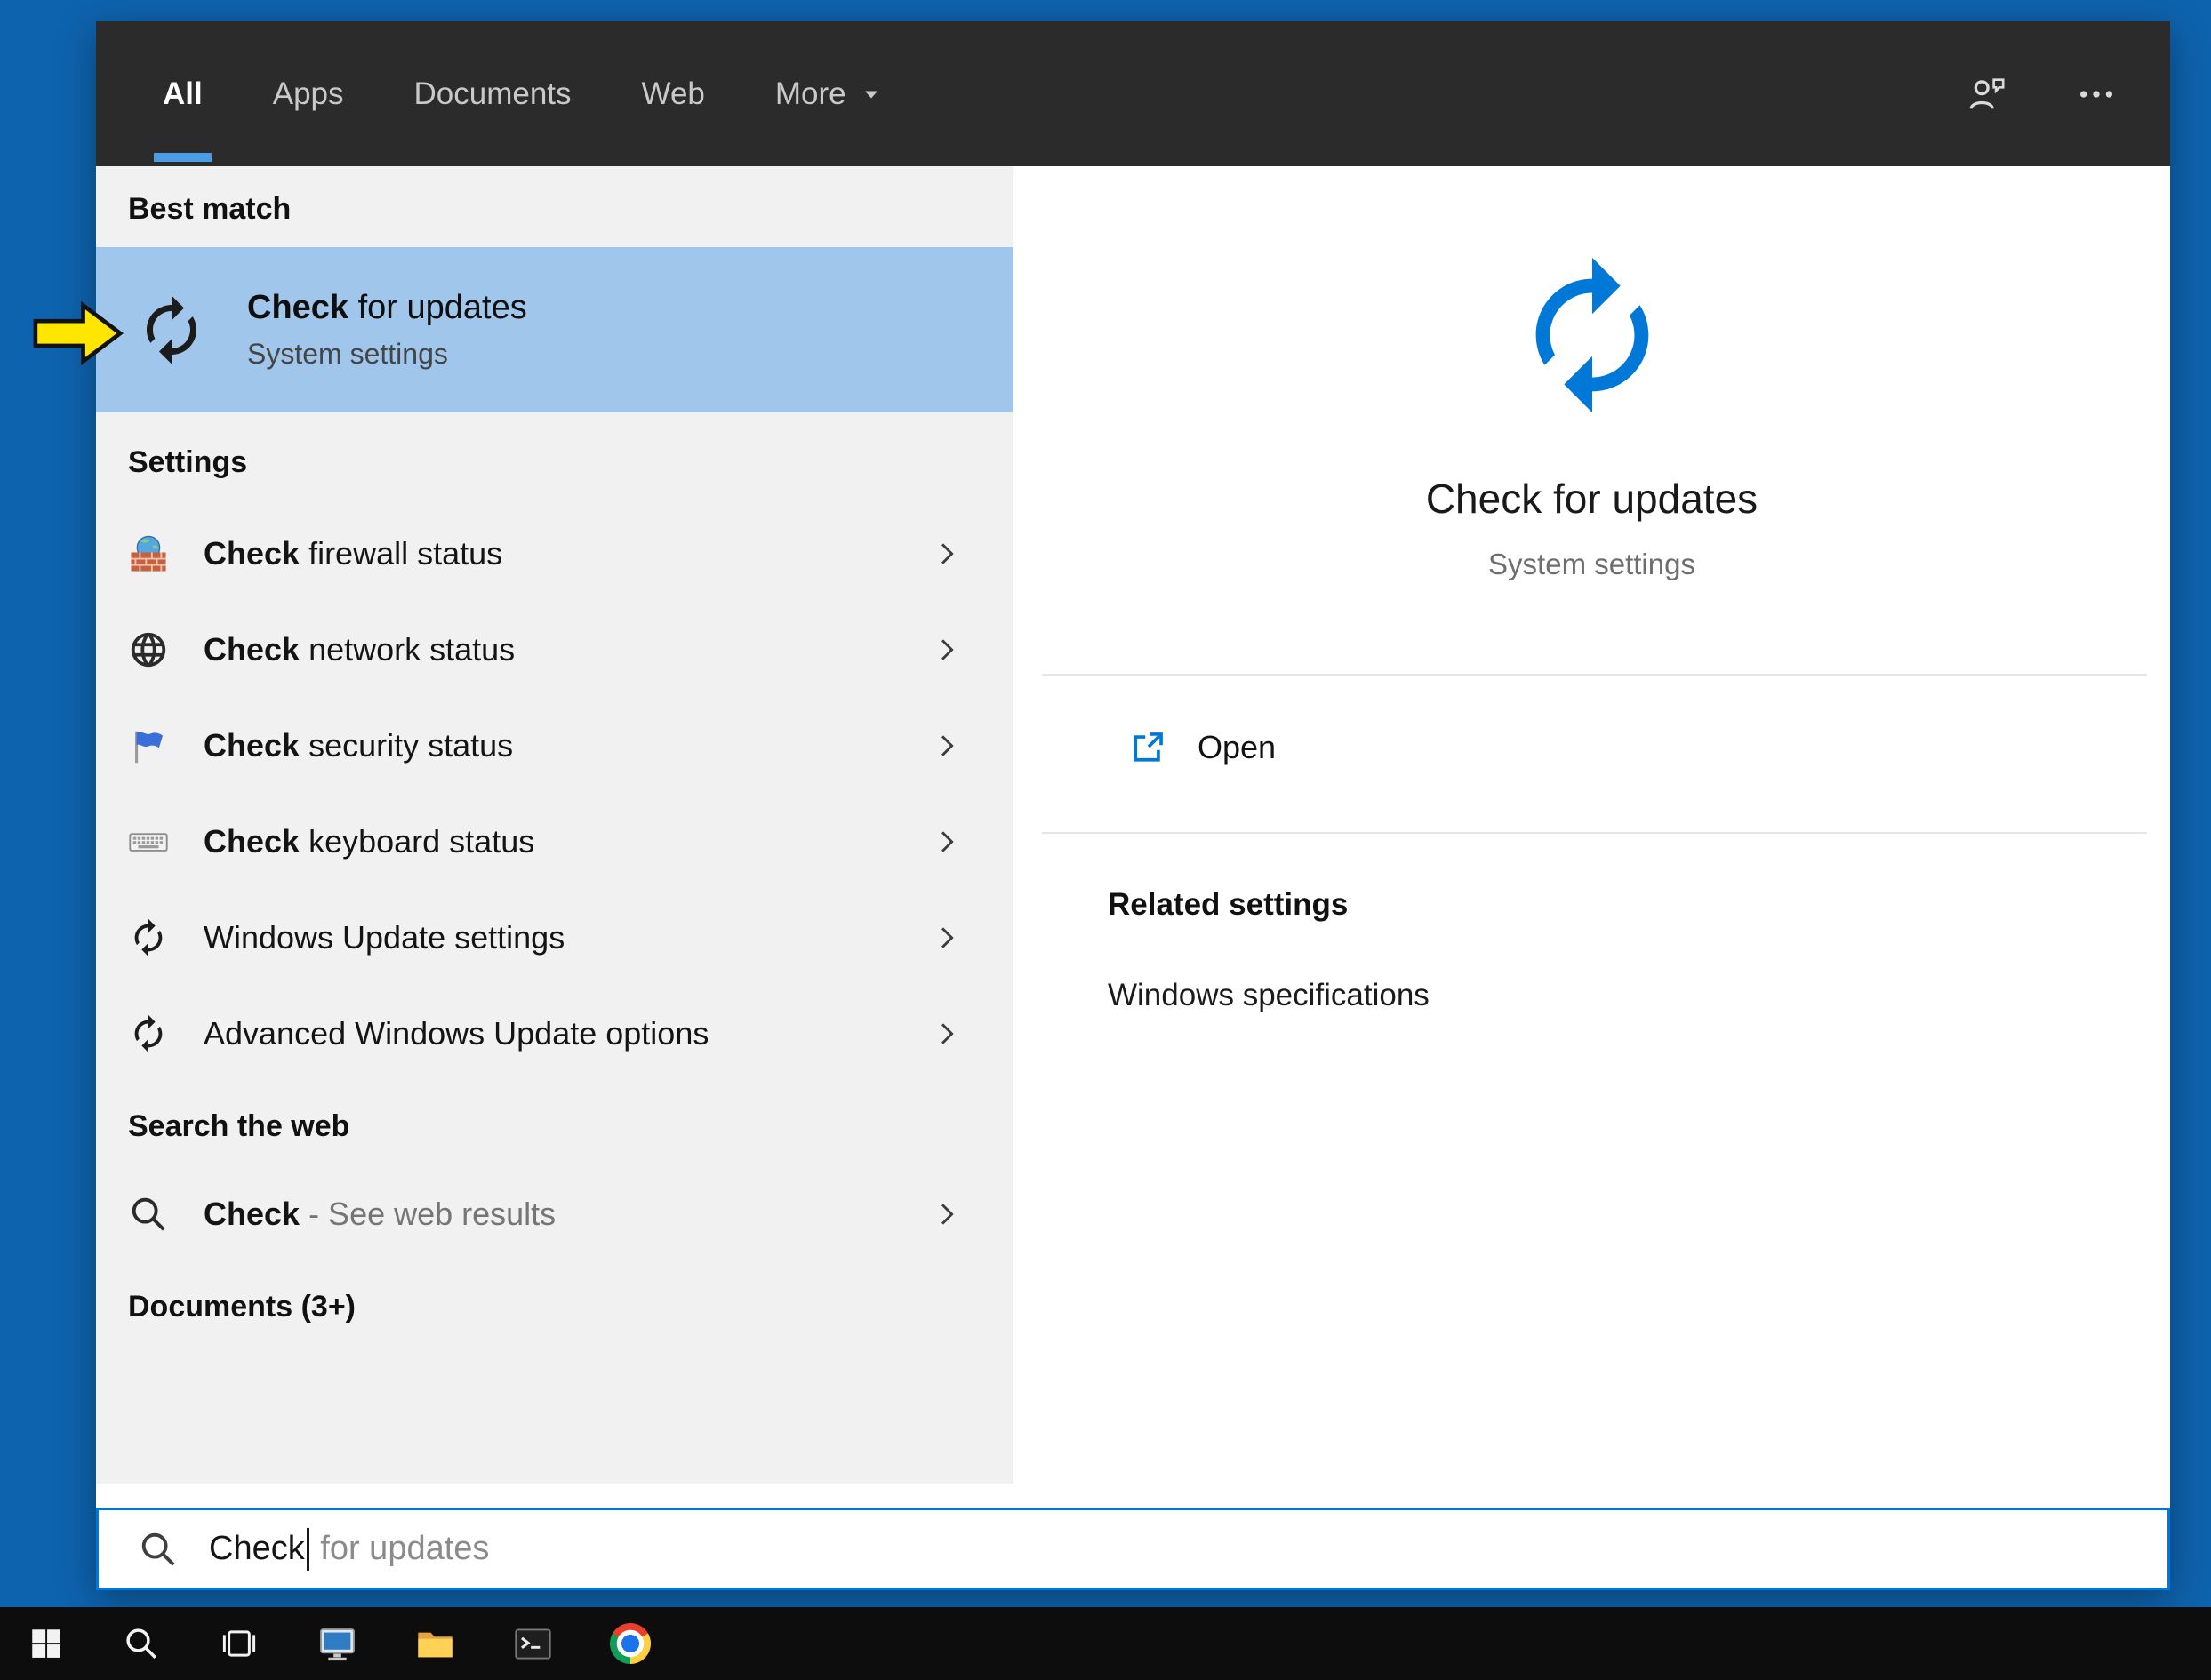 The height and width of the screenshot is (1680, 2211). I want to click on preview-subtitle: System settings, so click(1592, 564).